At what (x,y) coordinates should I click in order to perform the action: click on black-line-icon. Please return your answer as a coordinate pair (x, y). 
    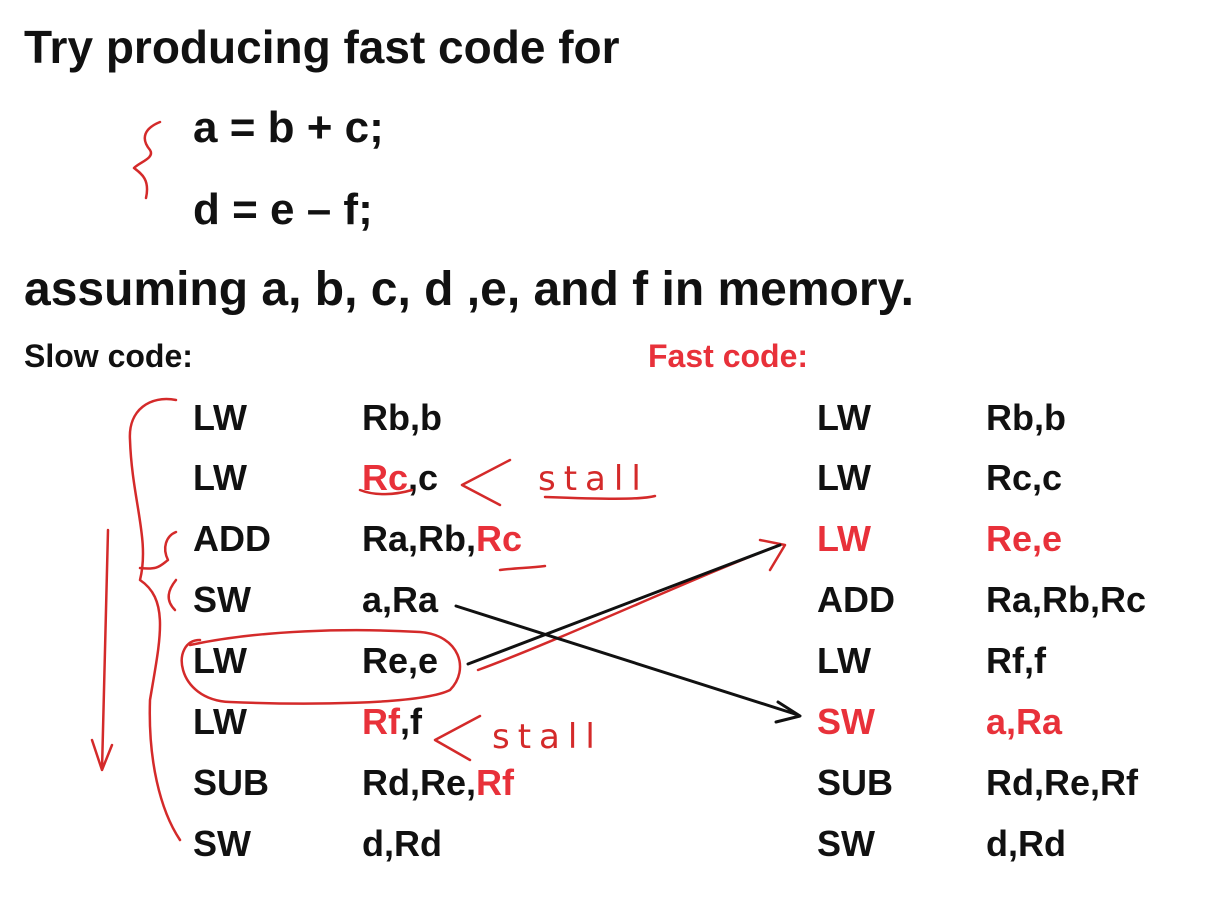
    Looking at the image, I should click on (624, 604).